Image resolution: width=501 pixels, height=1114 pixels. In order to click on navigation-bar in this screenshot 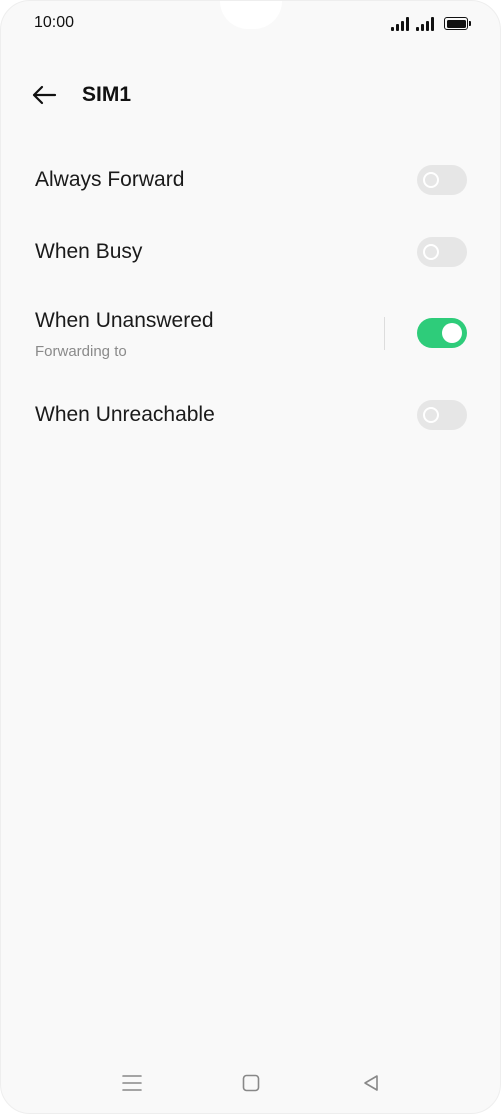, I will do `click(250, 1083)`.